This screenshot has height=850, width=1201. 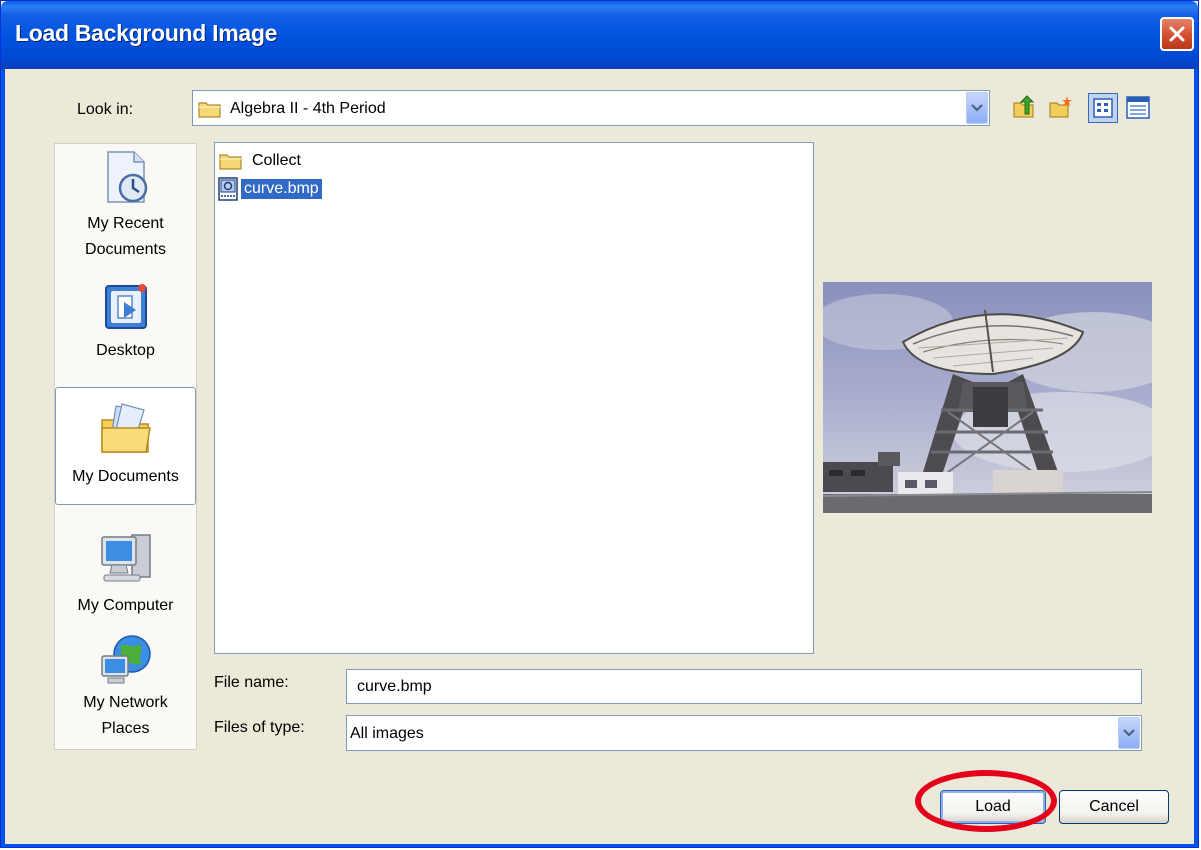 I want to click on file-name: curve.bmp, so click(x=281, y=189).